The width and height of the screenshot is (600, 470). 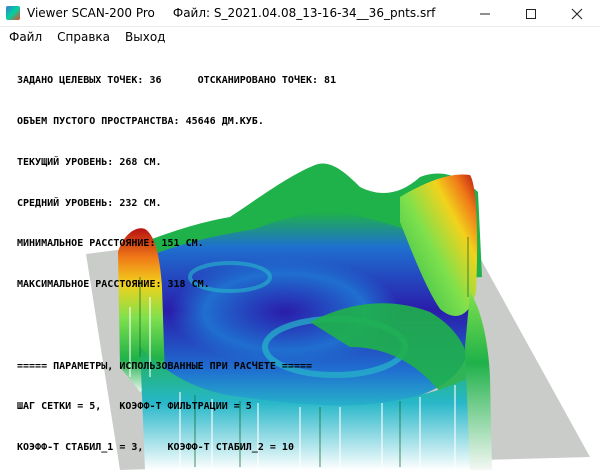 I want to click on info-line-grid: ШАГ СЕТКИ = 5, КОЭФФ-Т ФИЛЬТРАЦИИ = 5, so click(x=176, y=407).